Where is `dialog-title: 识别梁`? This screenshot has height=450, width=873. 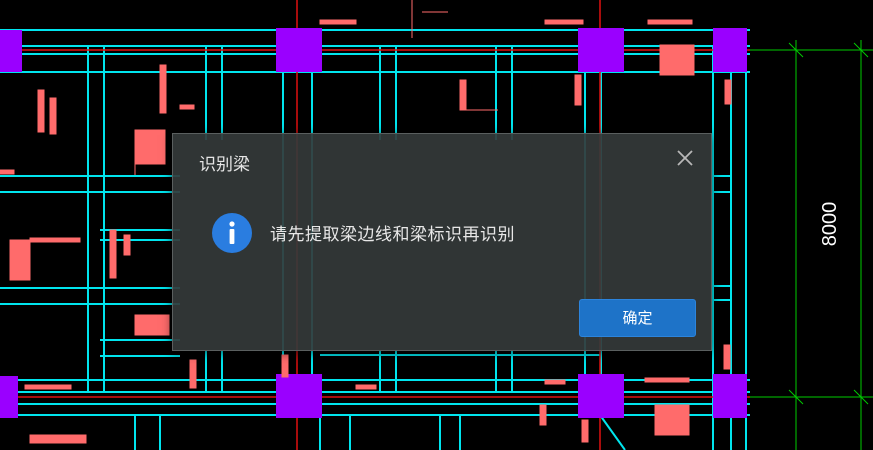 dialog-title: 识别梁 is located at coordinates (224, 165).